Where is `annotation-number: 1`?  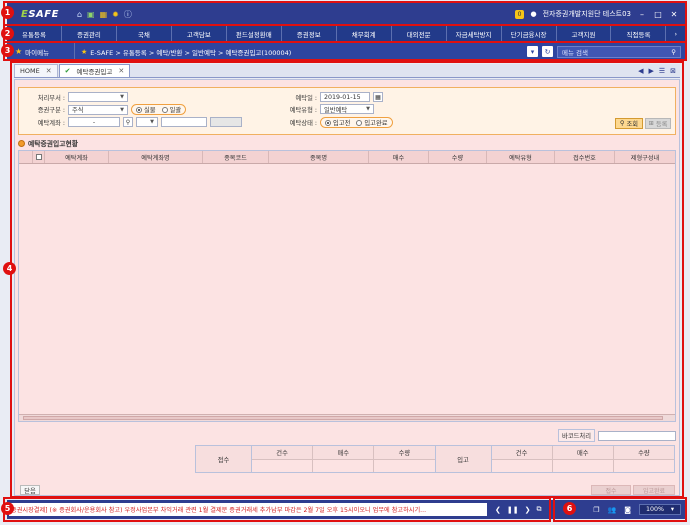
annotation-number: 1 is located at coordinates (7, 12).